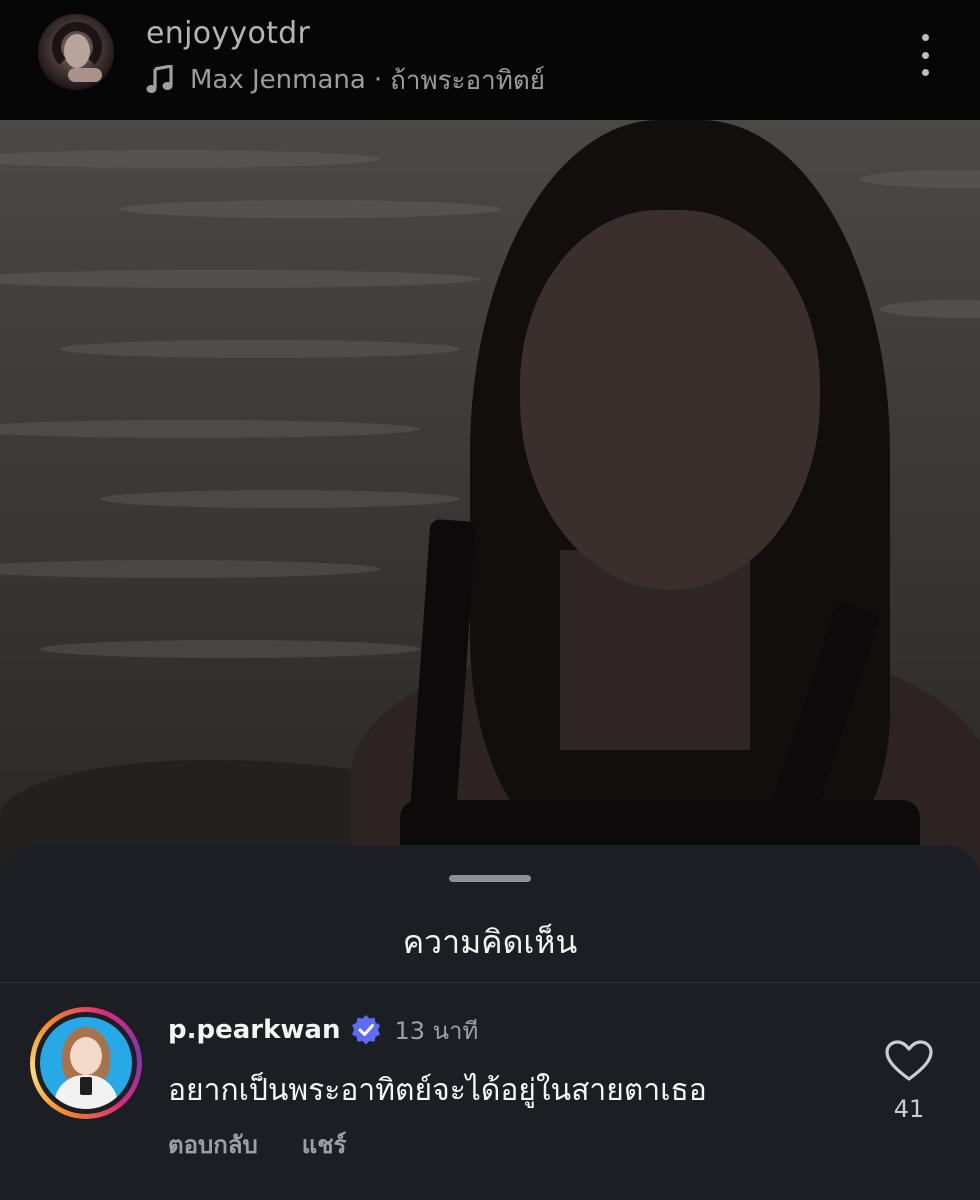 Image resolution: width=980 pixels, height=1200 pixels. I want to click on more-vertical-icon, so click(925, 37).